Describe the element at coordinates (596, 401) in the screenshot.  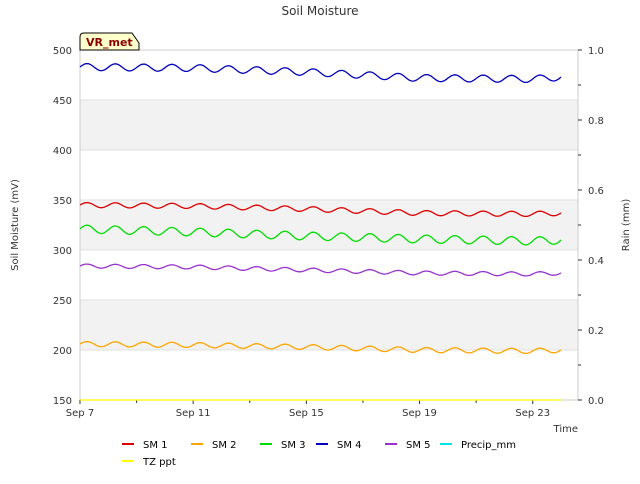
I see `y2-tick-label: 0.0` at that location.